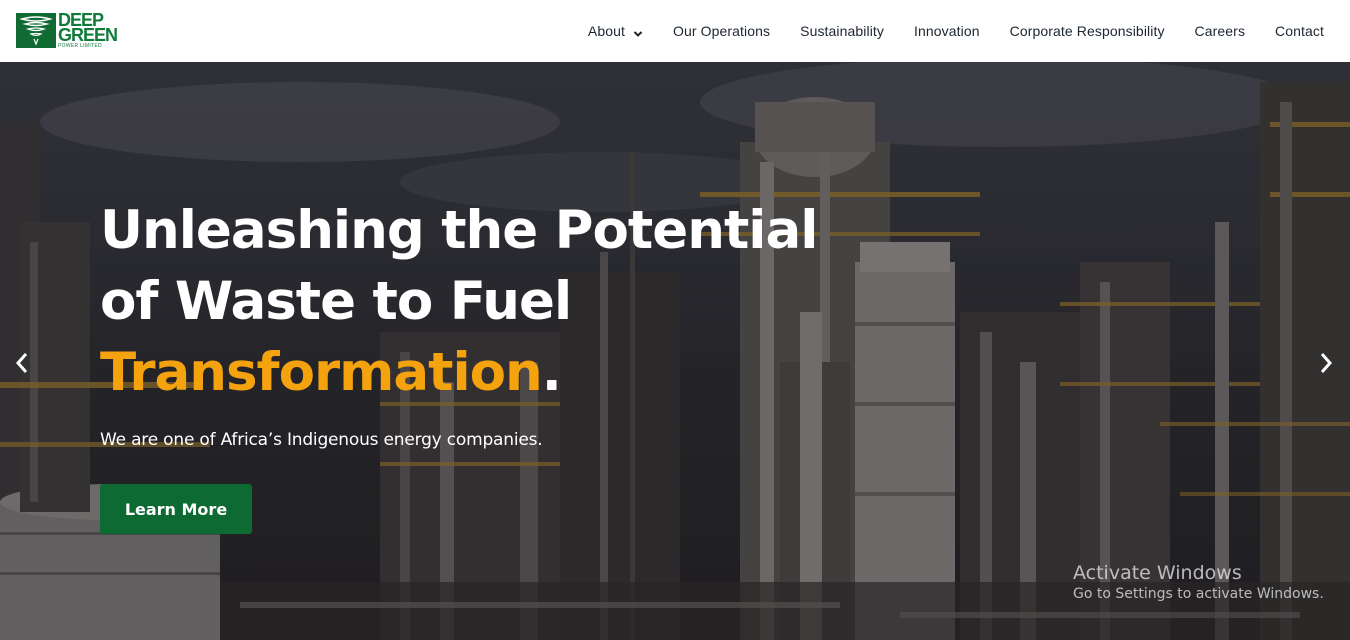  What do you see at coordinates (321, 372) in the screenshot?
I see `headline-accent: Transformation` at bounding box center [321, 372].